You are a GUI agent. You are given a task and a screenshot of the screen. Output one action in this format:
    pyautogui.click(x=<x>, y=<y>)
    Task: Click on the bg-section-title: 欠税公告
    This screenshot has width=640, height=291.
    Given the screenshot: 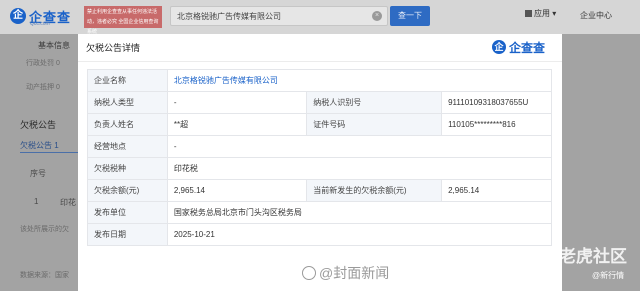 What is the action you would take?
    pyautogui.click(x=38, y=125)
    